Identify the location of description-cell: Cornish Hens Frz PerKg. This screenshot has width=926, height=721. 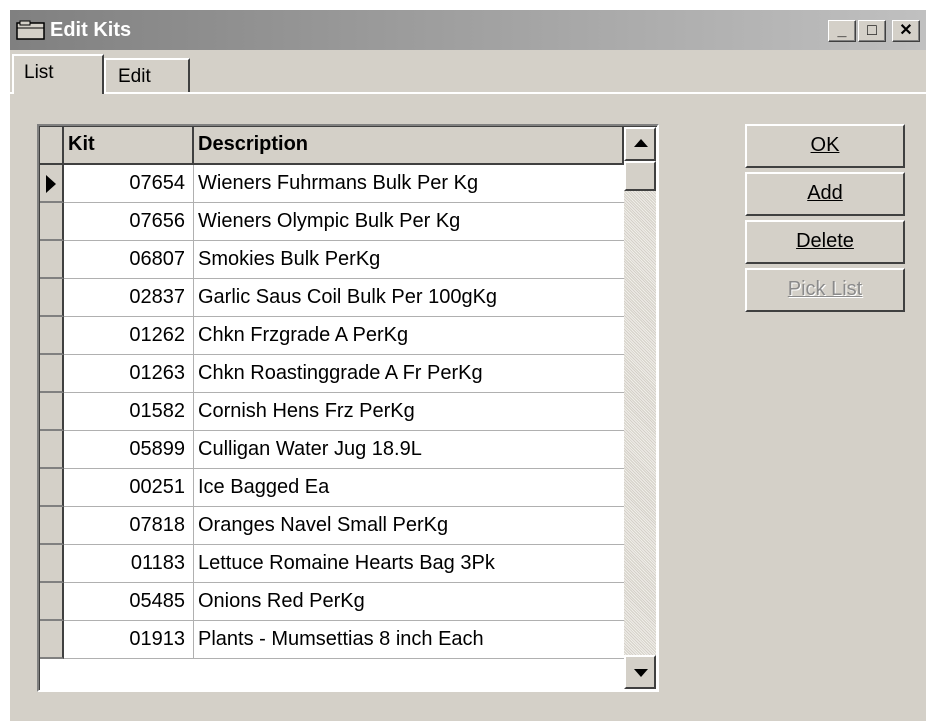
(412, 412).